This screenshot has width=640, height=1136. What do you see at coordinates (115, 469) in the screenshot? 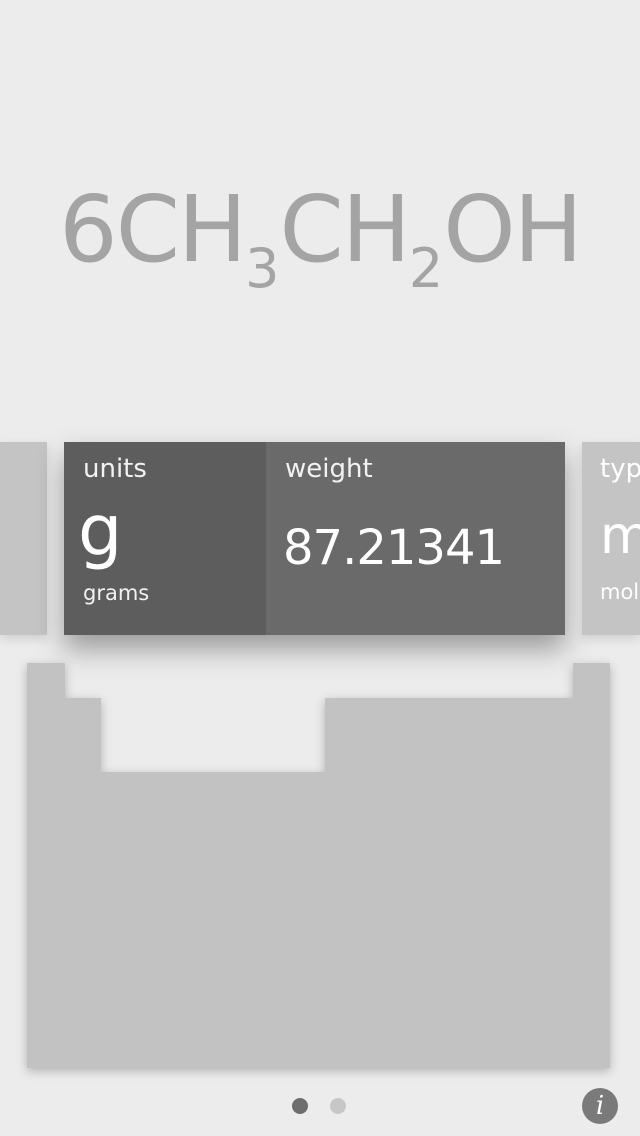
I see `units-label: units` at bounding box center [115, 469].